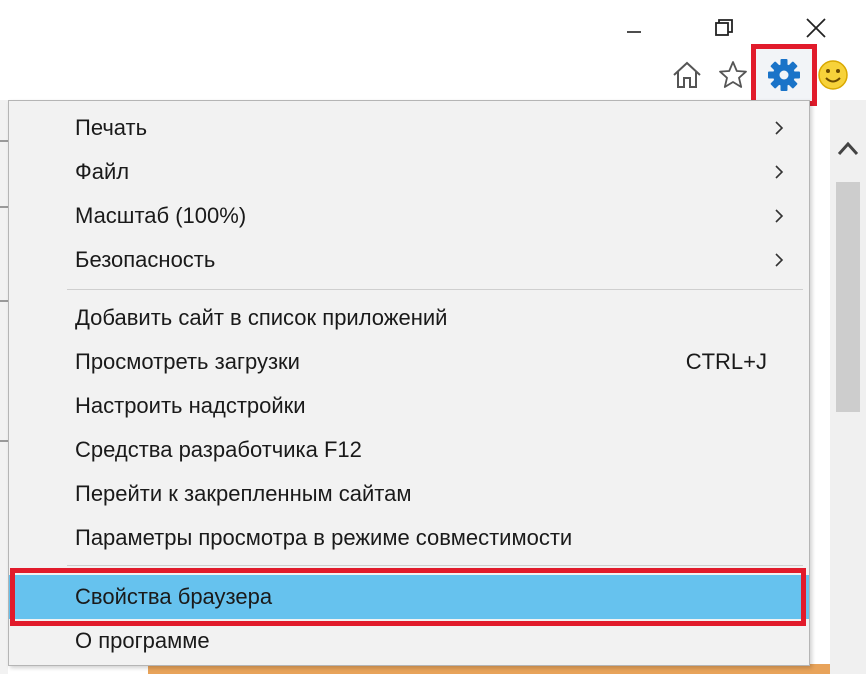 The image size is (866, 674). What do you see at coordinates (4, 387) in the screenshot?
I see `page-content-edge` at bounding box center [4, 387].